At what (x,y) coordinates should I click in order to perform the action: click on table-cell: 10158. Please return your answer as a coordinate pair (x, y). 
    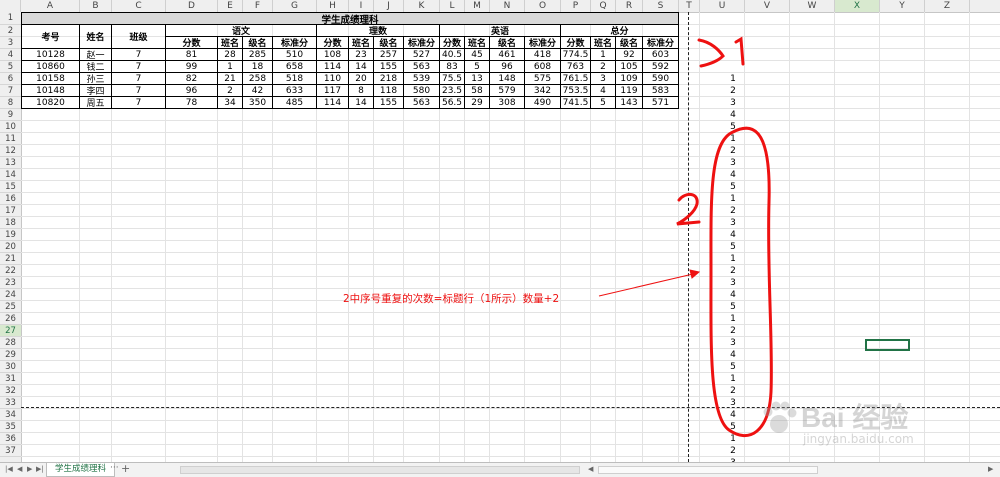
    Looking at the image, I should click on (50, 79).